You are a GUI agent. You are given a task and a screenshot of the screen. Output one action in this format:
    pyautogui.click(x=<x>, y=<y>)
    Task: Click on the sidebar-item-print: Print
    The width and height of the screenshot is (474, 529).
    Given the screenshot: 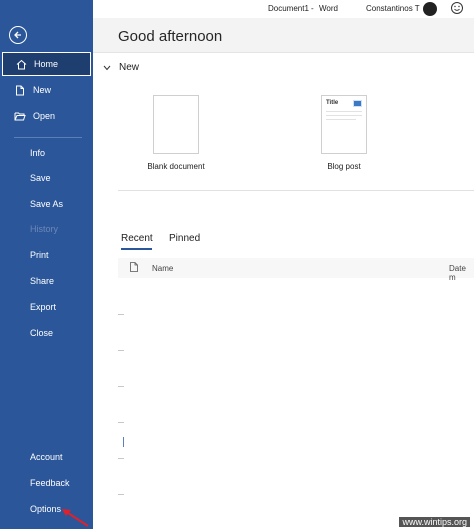 What is the action you would take?
    pyautogui.click(x=46, y=255)
    